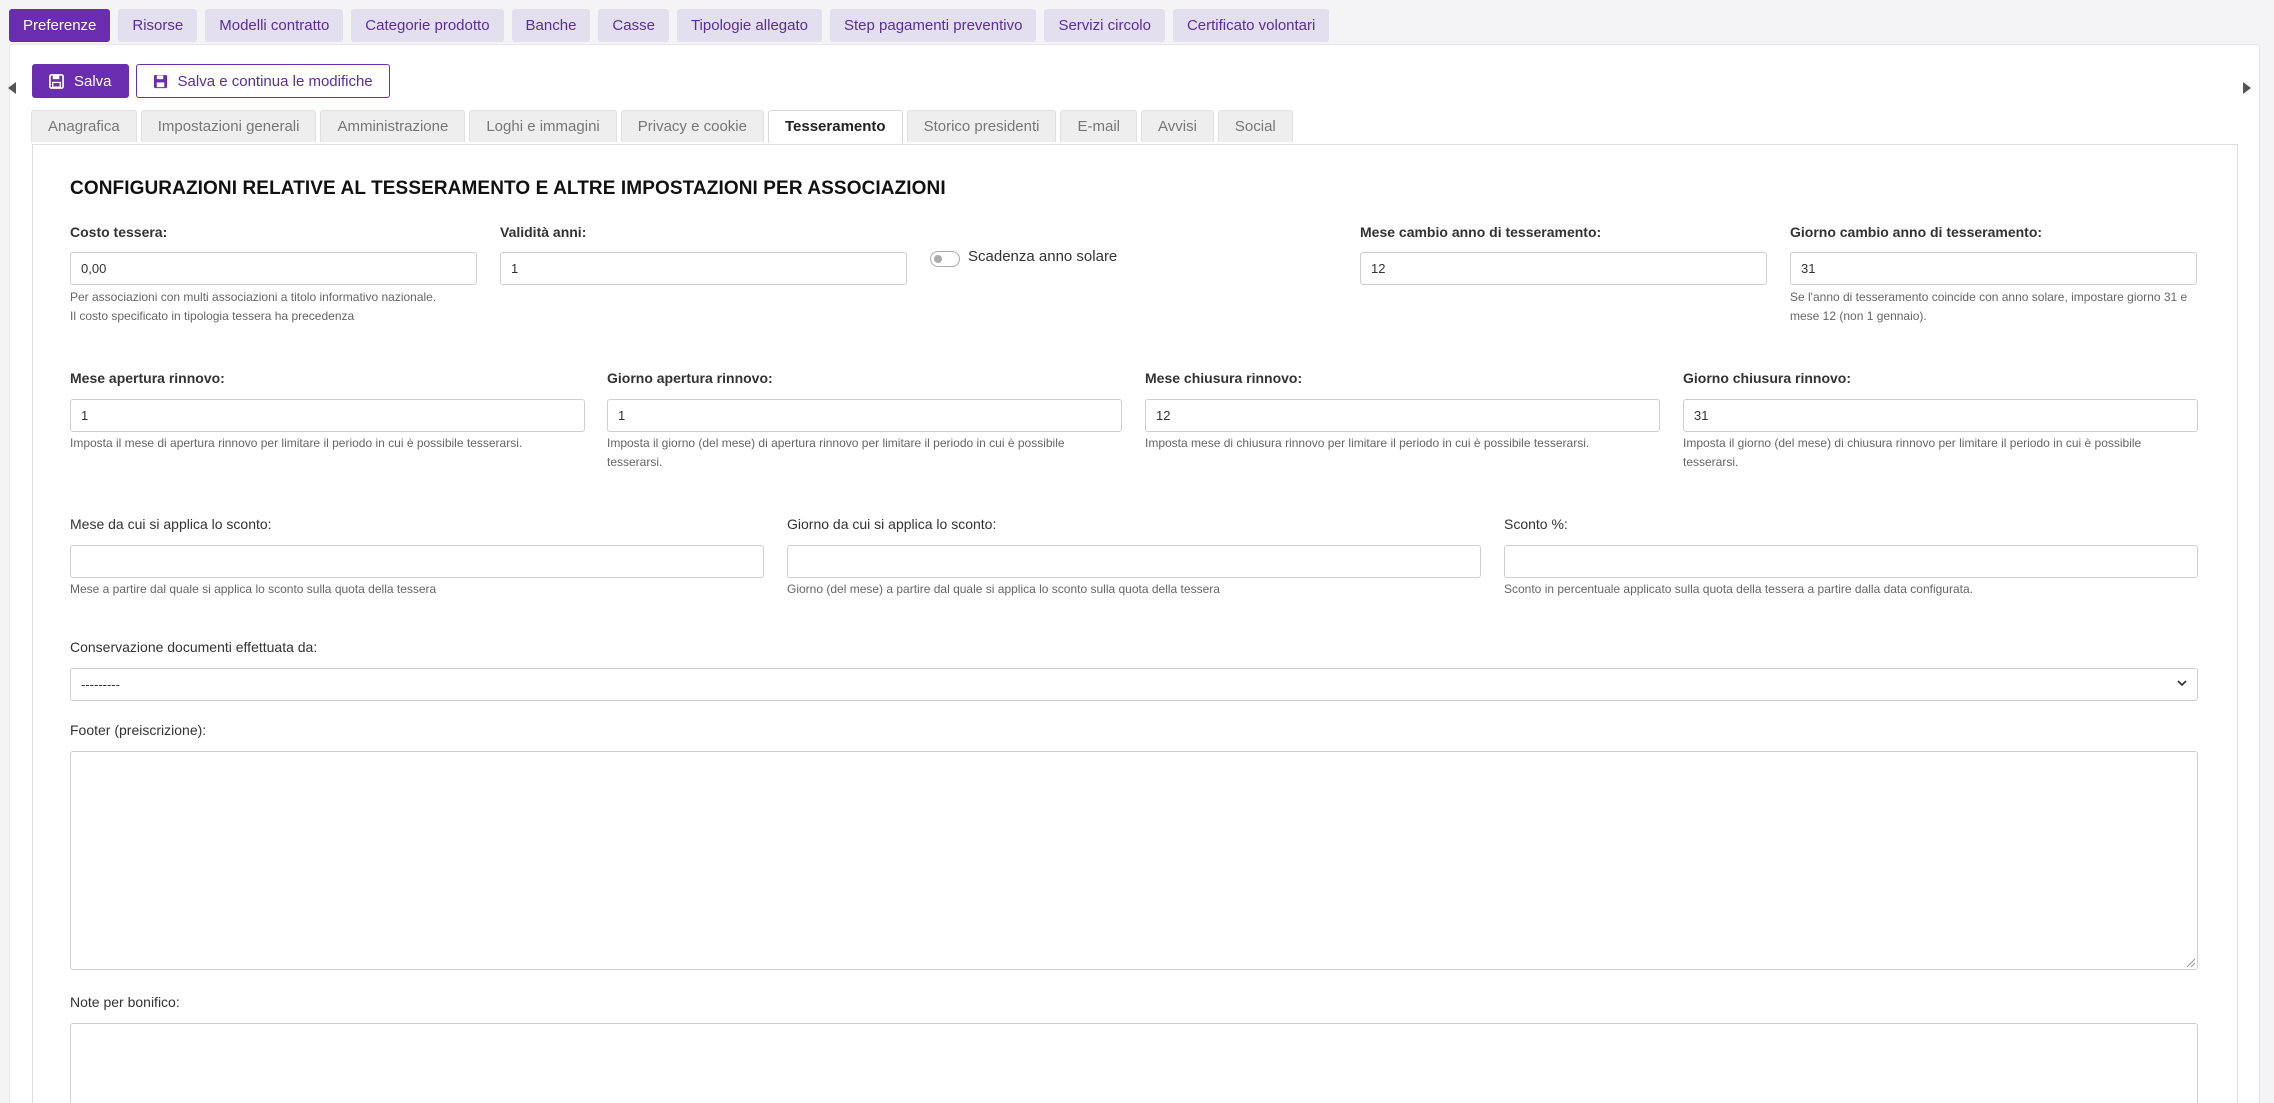  I want to click on tab-privacy-cookie: Privacy e cookie, so click(692, 126).